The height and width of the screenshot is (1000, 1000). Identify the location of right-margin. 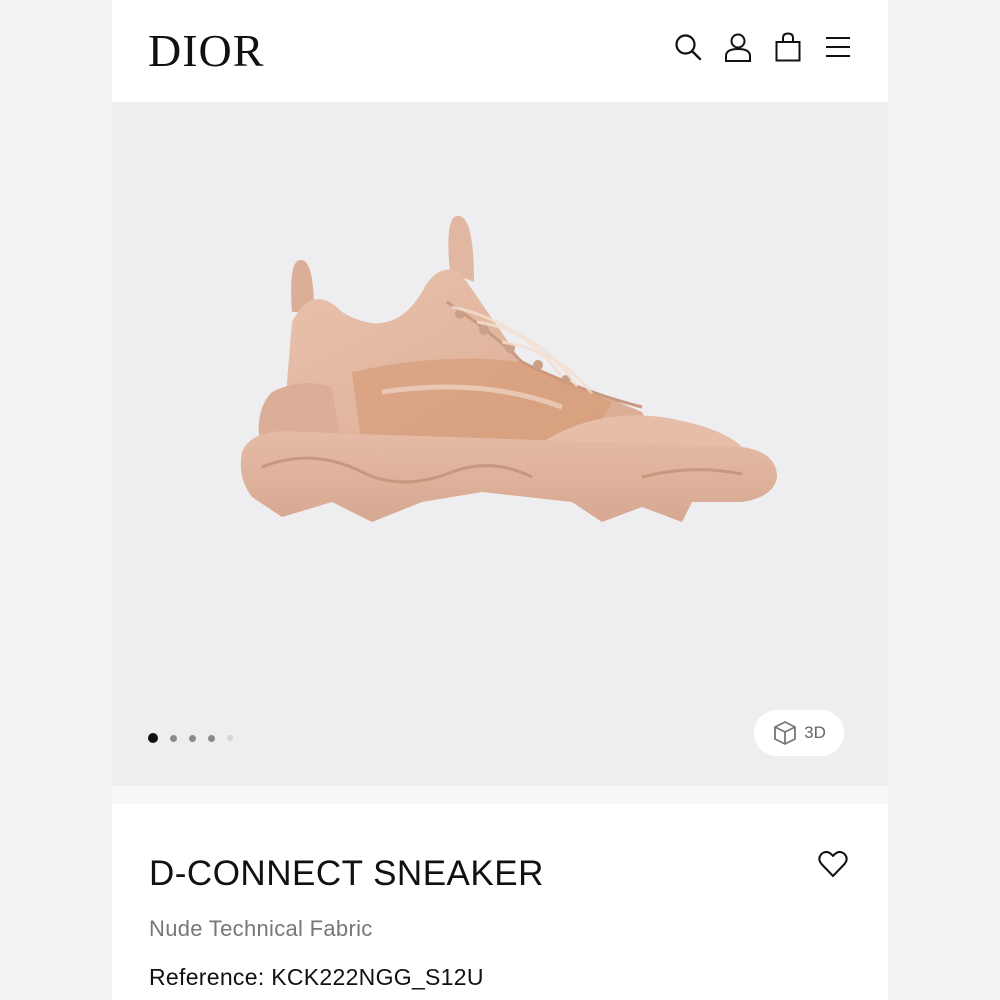
(944, 500).